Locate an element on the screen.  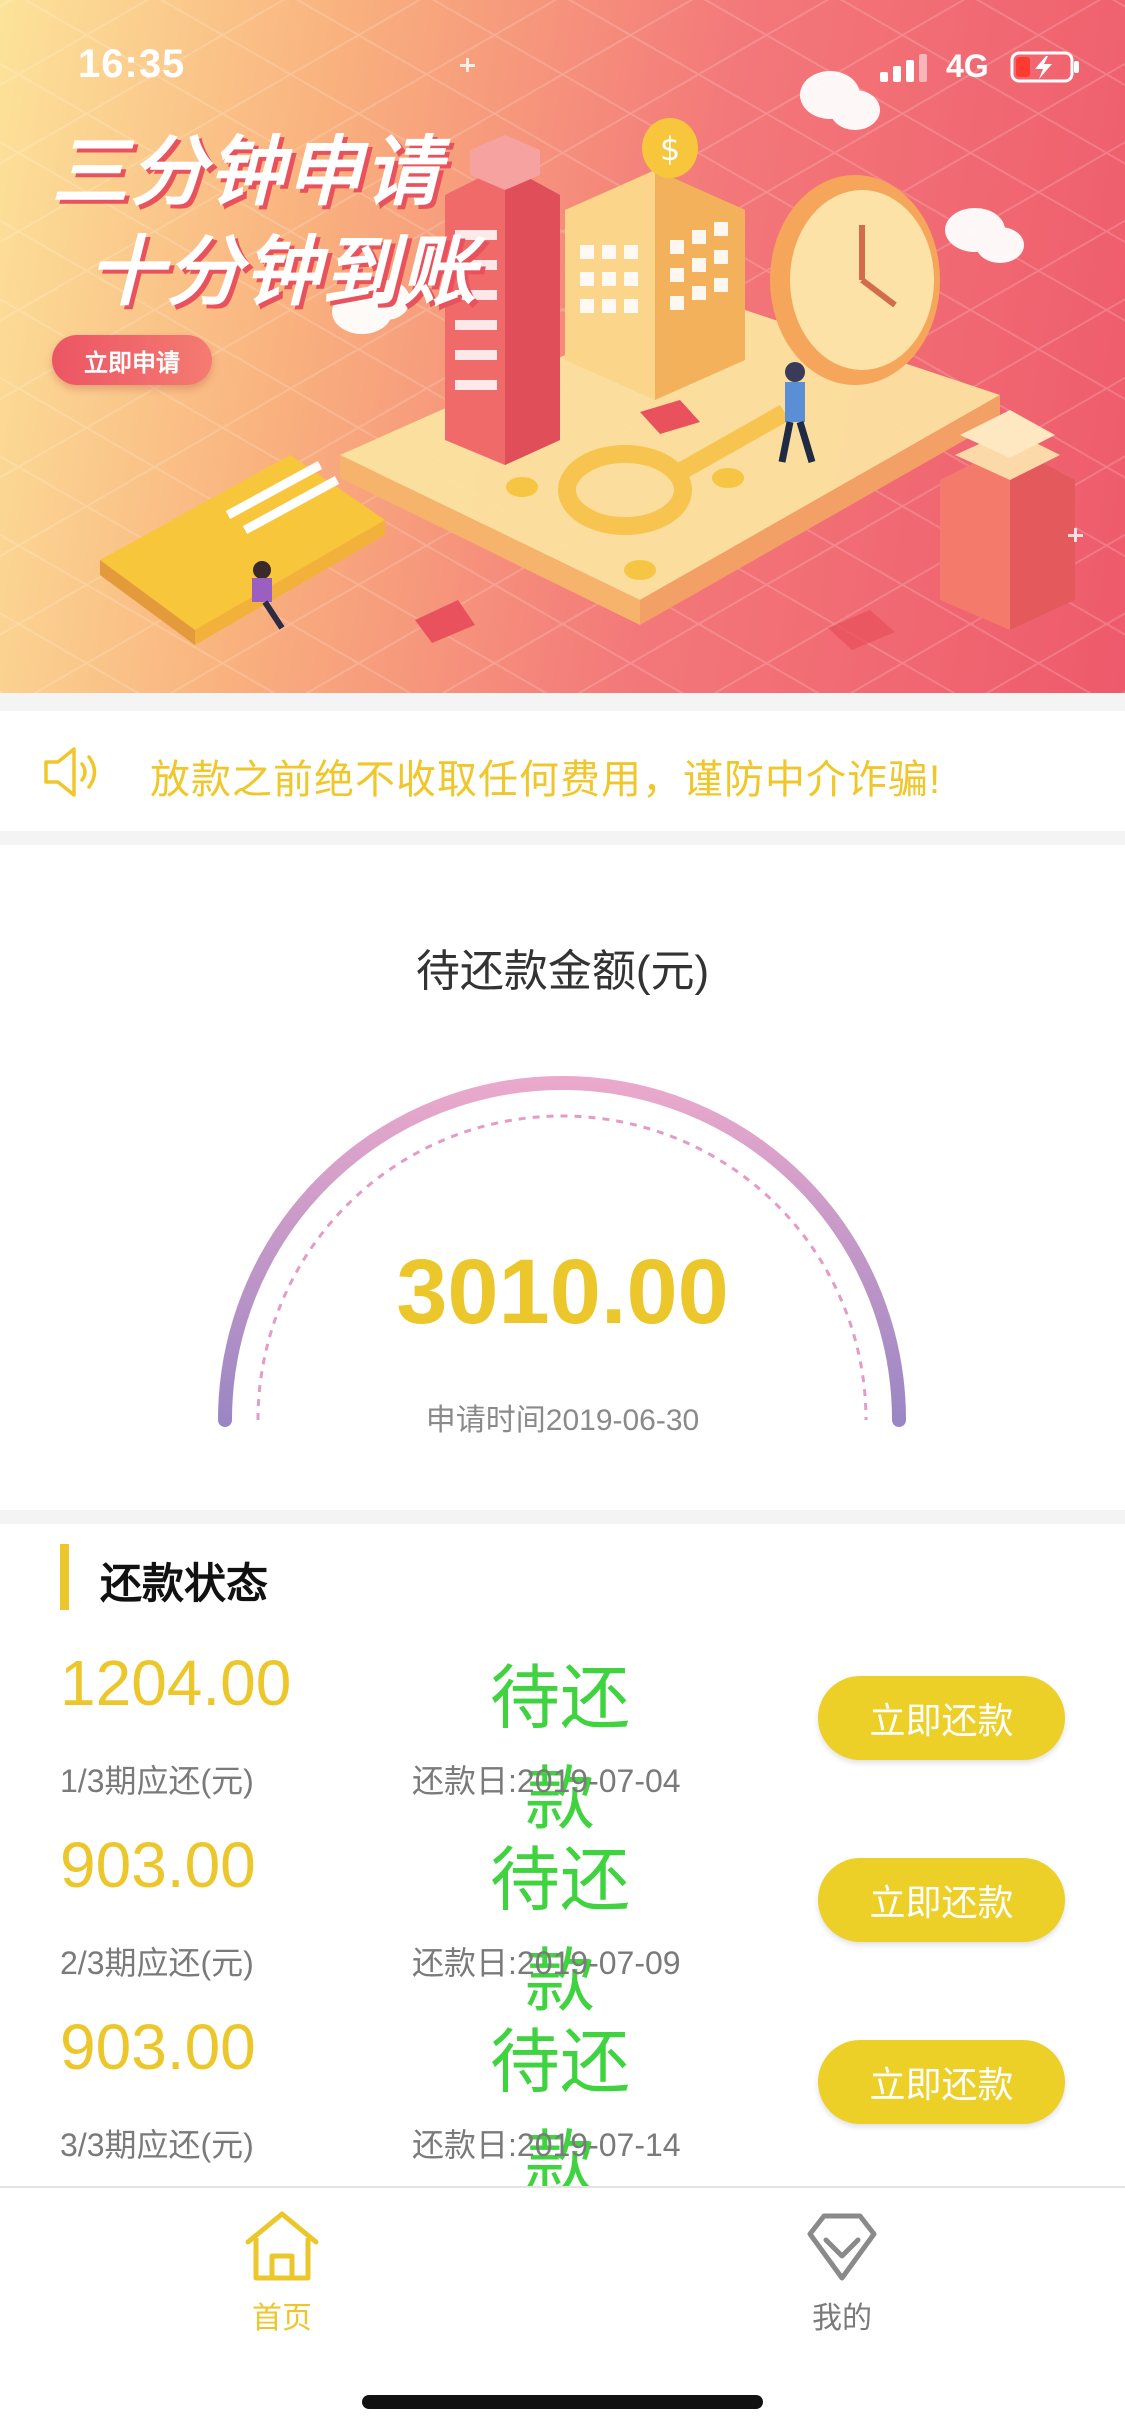
signal-bars-icon is located at coordinates (903, 68).